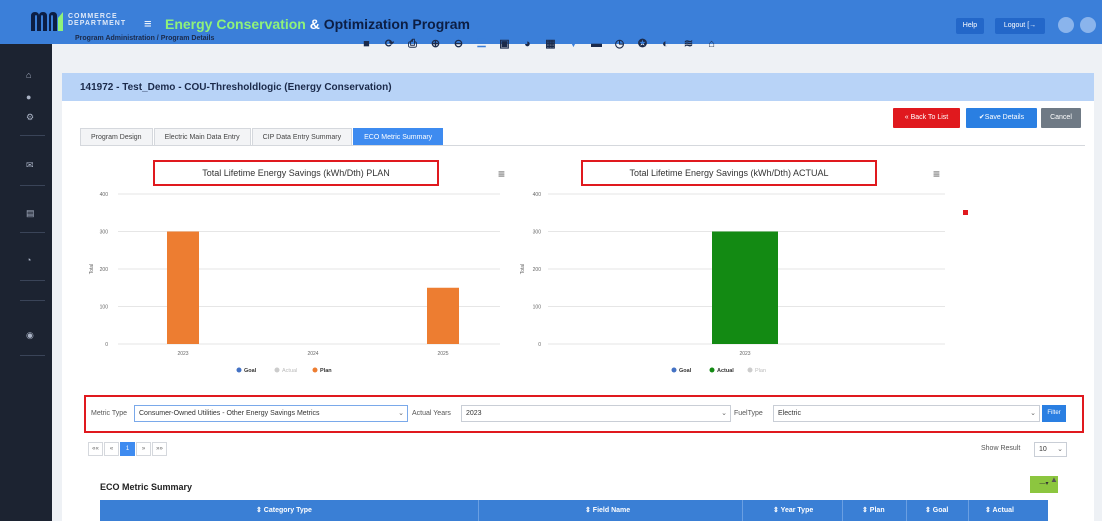 The width and height of the screenshot is (1102, 521). Describe the element at coordinates (1001, 448) in the screenshot. I see `show-result-label: Show Result` at that location.